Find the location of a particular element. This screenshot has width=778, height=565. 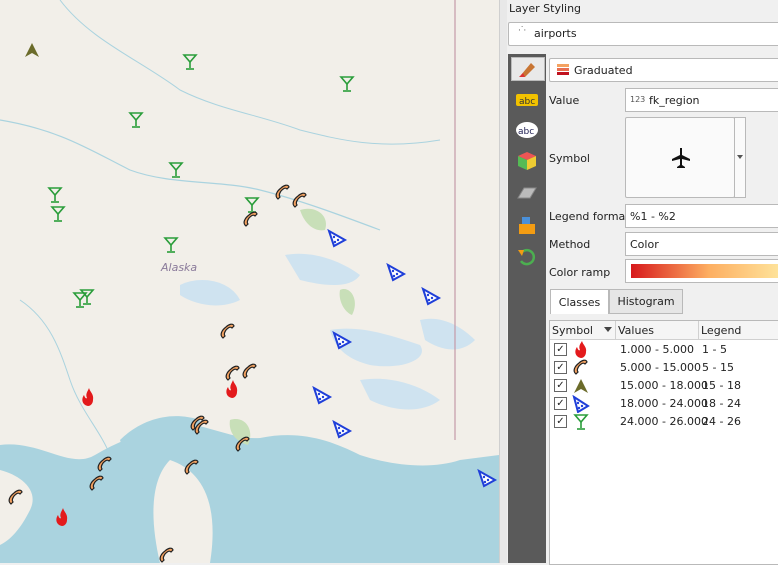

style-toolbar: abc abc is located at coordinates (527, 308).